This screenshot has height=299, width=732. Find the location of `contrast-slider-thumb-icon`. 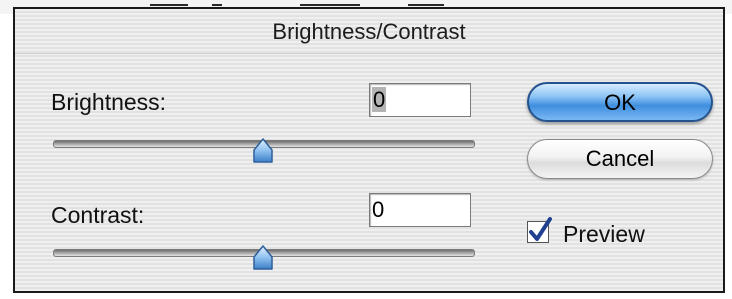

contrast-slider-thumb-icon is located at coordinates (263, 258).